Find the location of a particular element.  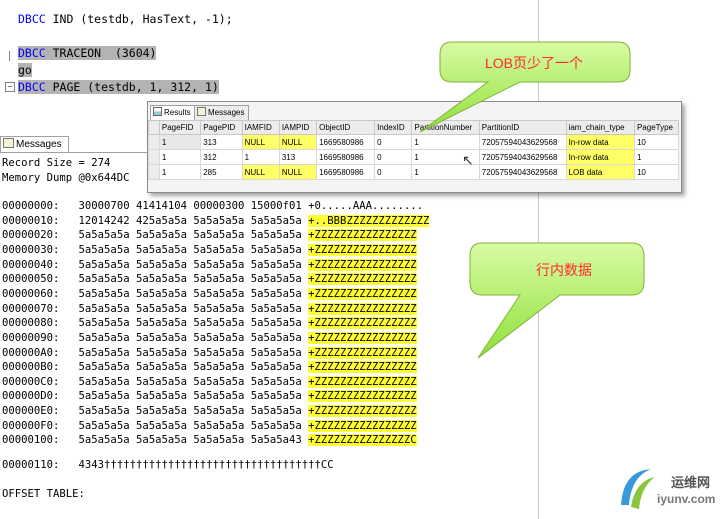

callout-lob-text: LOB页少了一个 is located at coordinates (534, 63).